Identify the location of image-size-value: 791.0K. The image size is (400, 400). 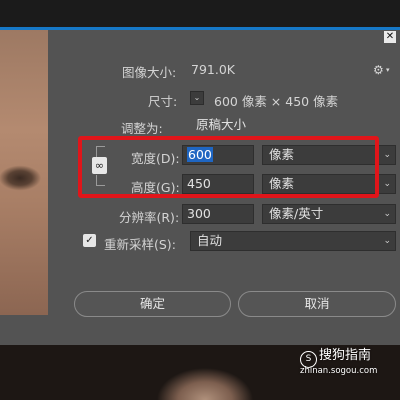
(213, 69).